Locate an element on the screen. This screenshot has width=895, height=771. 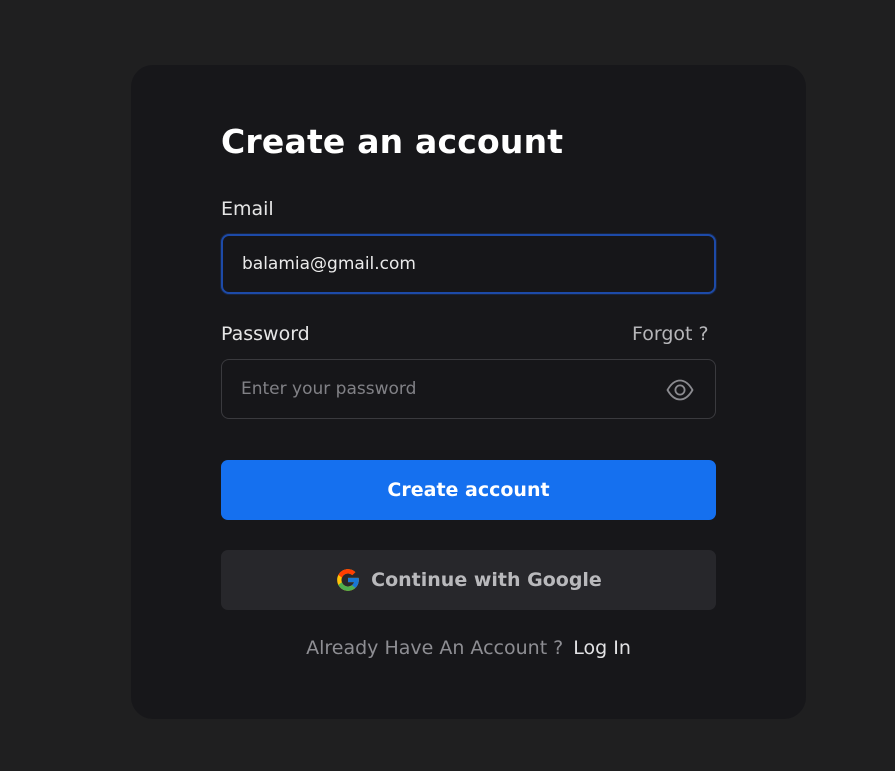
continue-with-google-label: Continue with Google is located at coordinates (486, 580).